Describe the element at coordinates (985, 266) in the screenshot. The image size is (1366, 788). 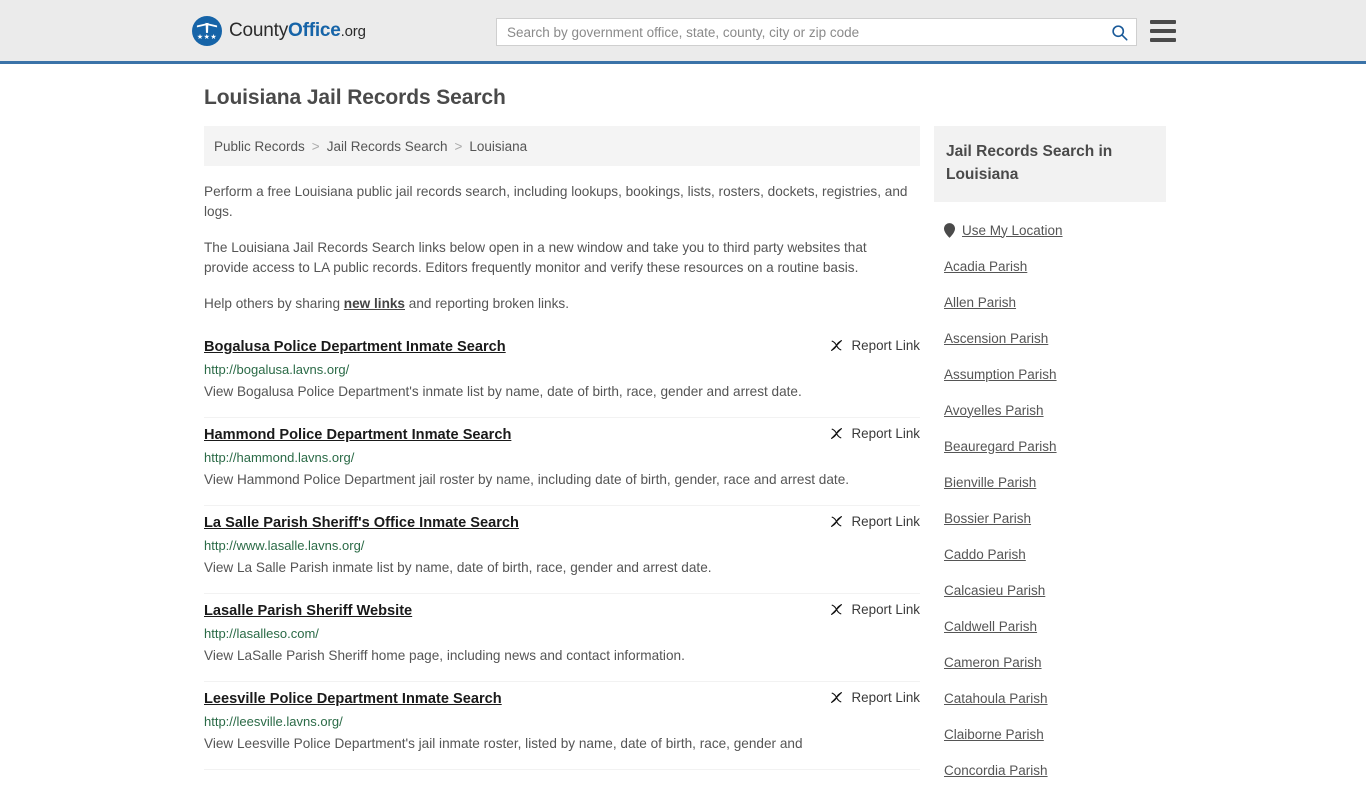
I see `sidebar-link: Acadia Parish` at that location.